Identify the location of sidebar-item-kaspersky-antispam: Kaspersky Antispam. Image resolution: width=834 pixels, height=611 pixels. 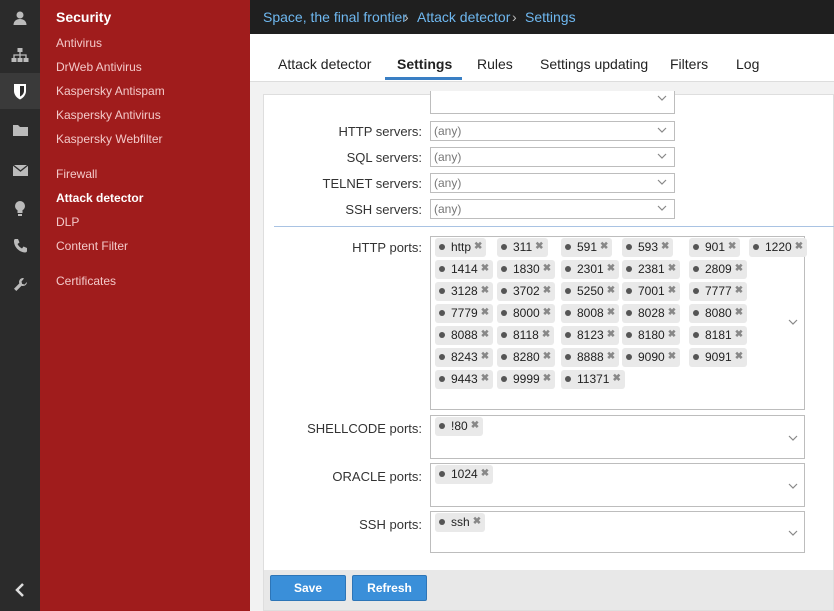
(110, 91).